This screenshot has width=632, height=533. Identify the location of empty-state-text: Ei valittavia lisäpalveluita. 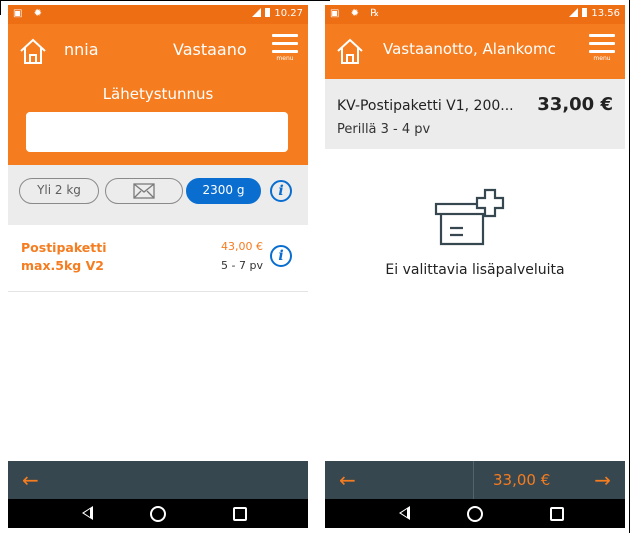
(475, 270).